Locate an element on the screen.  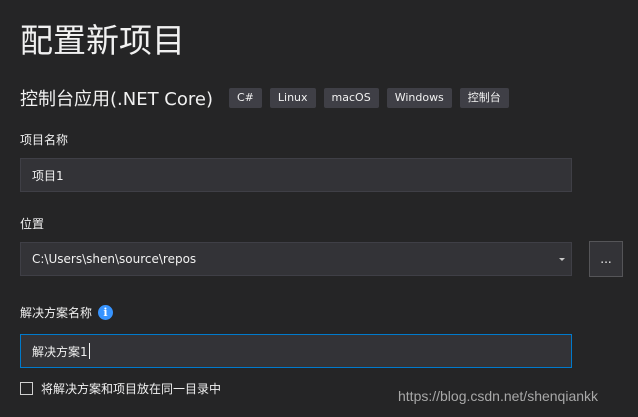
chevron-down-icon is located at coordinates (562, 259).